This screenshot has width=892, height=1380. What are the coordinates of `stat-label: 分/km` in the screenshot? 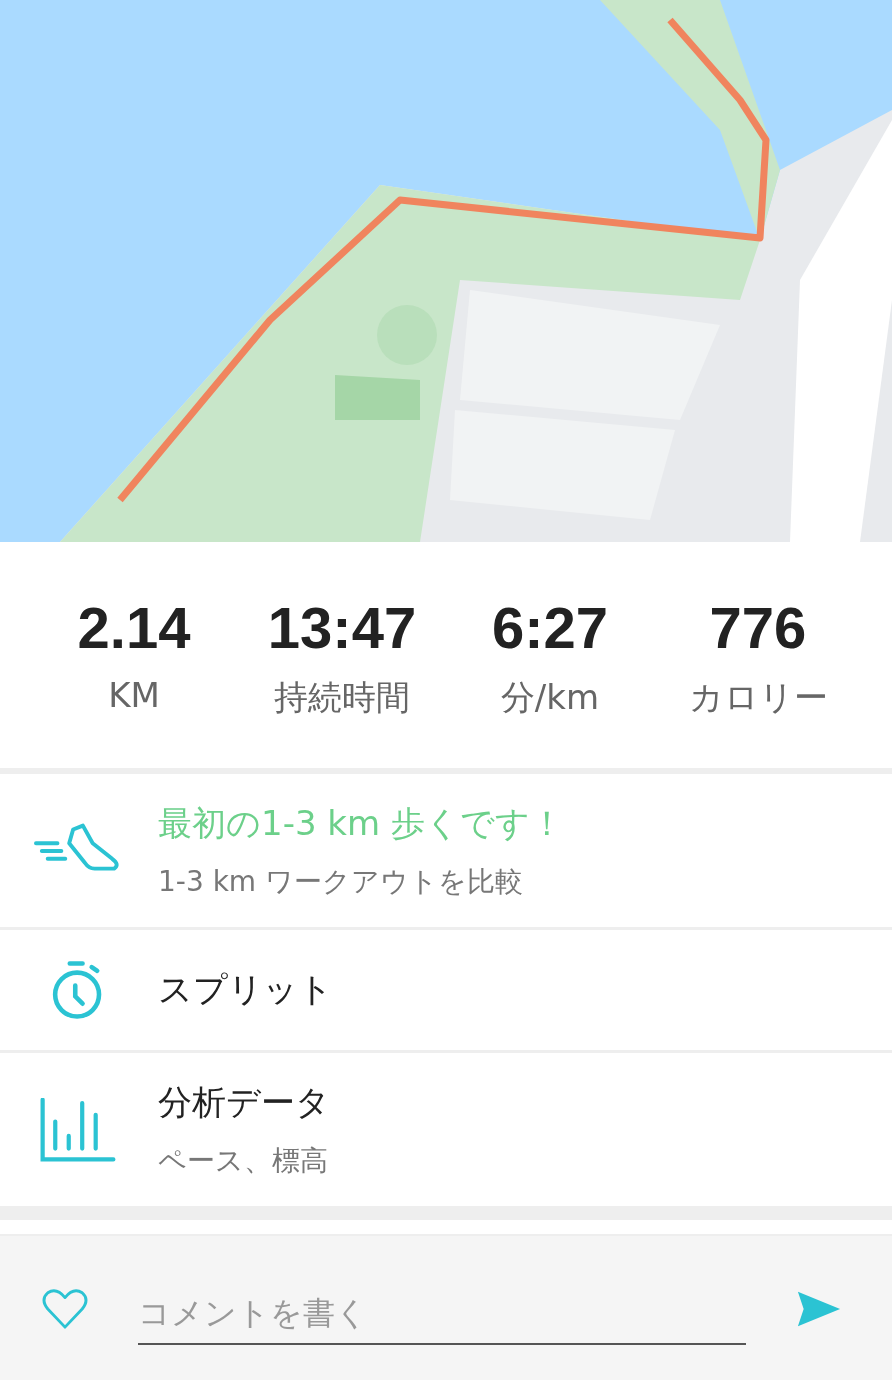 It's located at (550, 697).